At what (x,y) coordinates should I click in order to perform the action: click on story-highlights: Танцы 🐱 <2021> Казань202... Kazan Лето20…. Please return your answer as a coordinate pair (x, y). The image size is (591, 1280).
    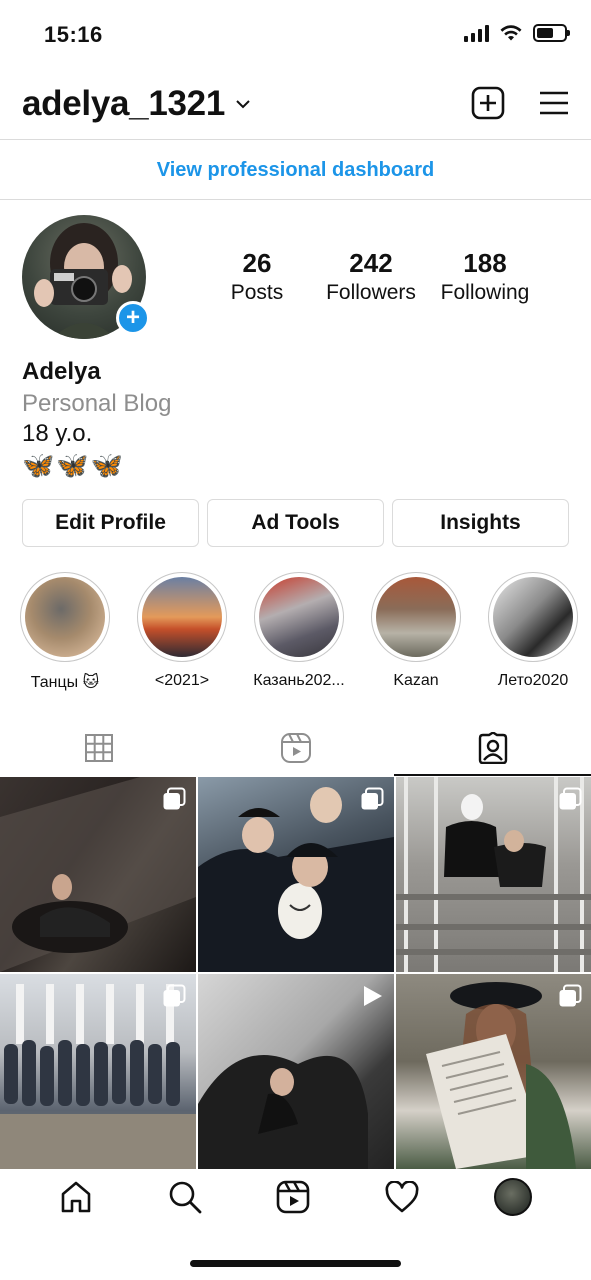
    Looking at the image, I should click on (305, 632).